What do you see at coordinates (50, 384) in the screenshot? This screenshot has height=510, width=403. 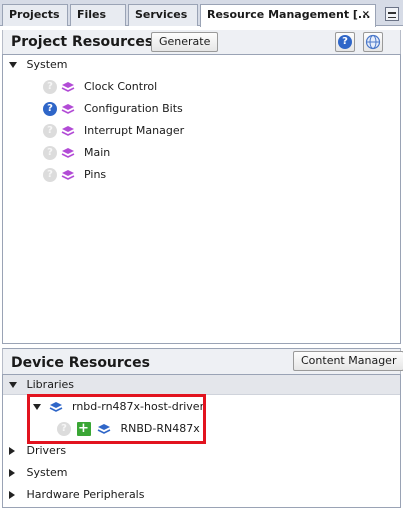 I see `tree-node-label: Libraries` at bounding box center [50, 384].